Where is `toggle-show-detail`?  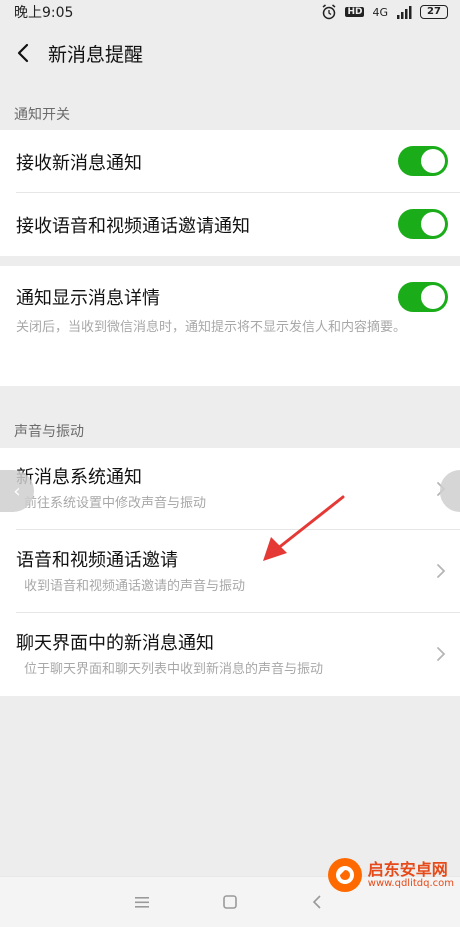 toggle-show-detail is located at coordinates (423, 297).